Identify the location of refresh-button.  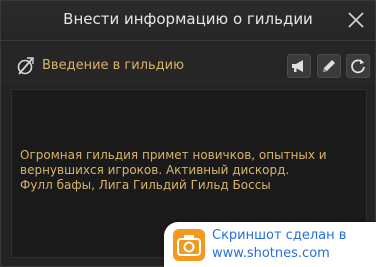
(358, 66).